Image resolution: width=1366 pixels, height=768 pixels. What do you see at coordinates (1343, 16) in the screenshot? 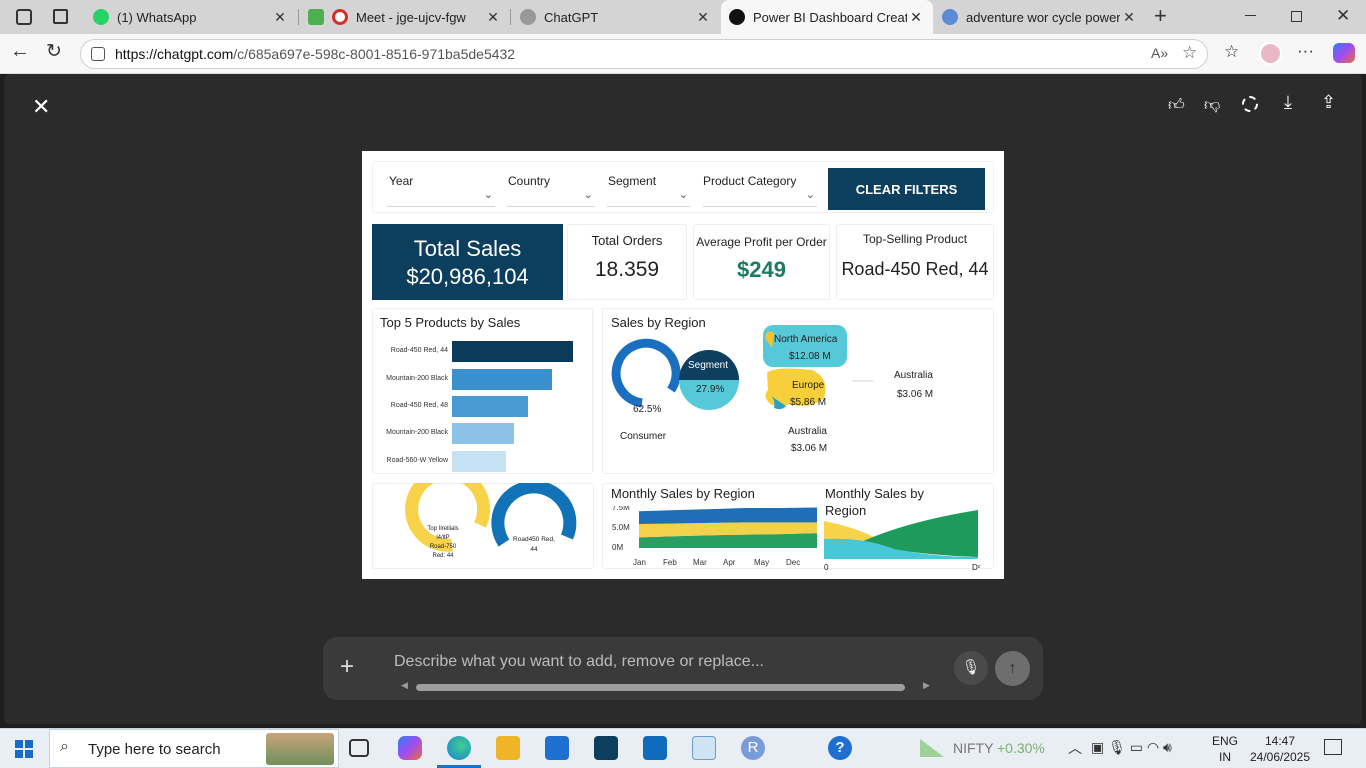
I see `close-window-button: ✕` at bounding box center [1343, 16].